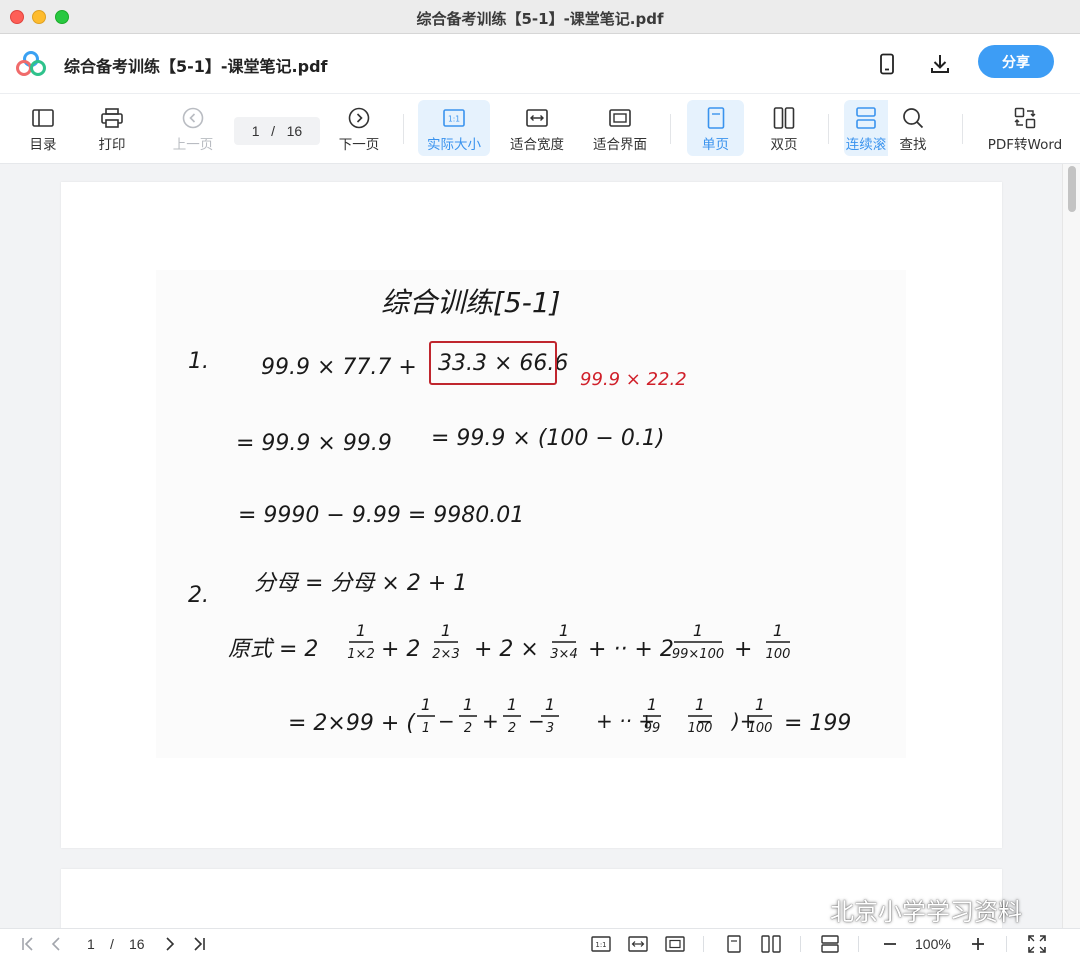 The height and width of the screenshot is (957, 1080). What do you see at coordinates (112, 145) in the screenshot?
I see `print-label: 打印` at bounding box center [112, 145].